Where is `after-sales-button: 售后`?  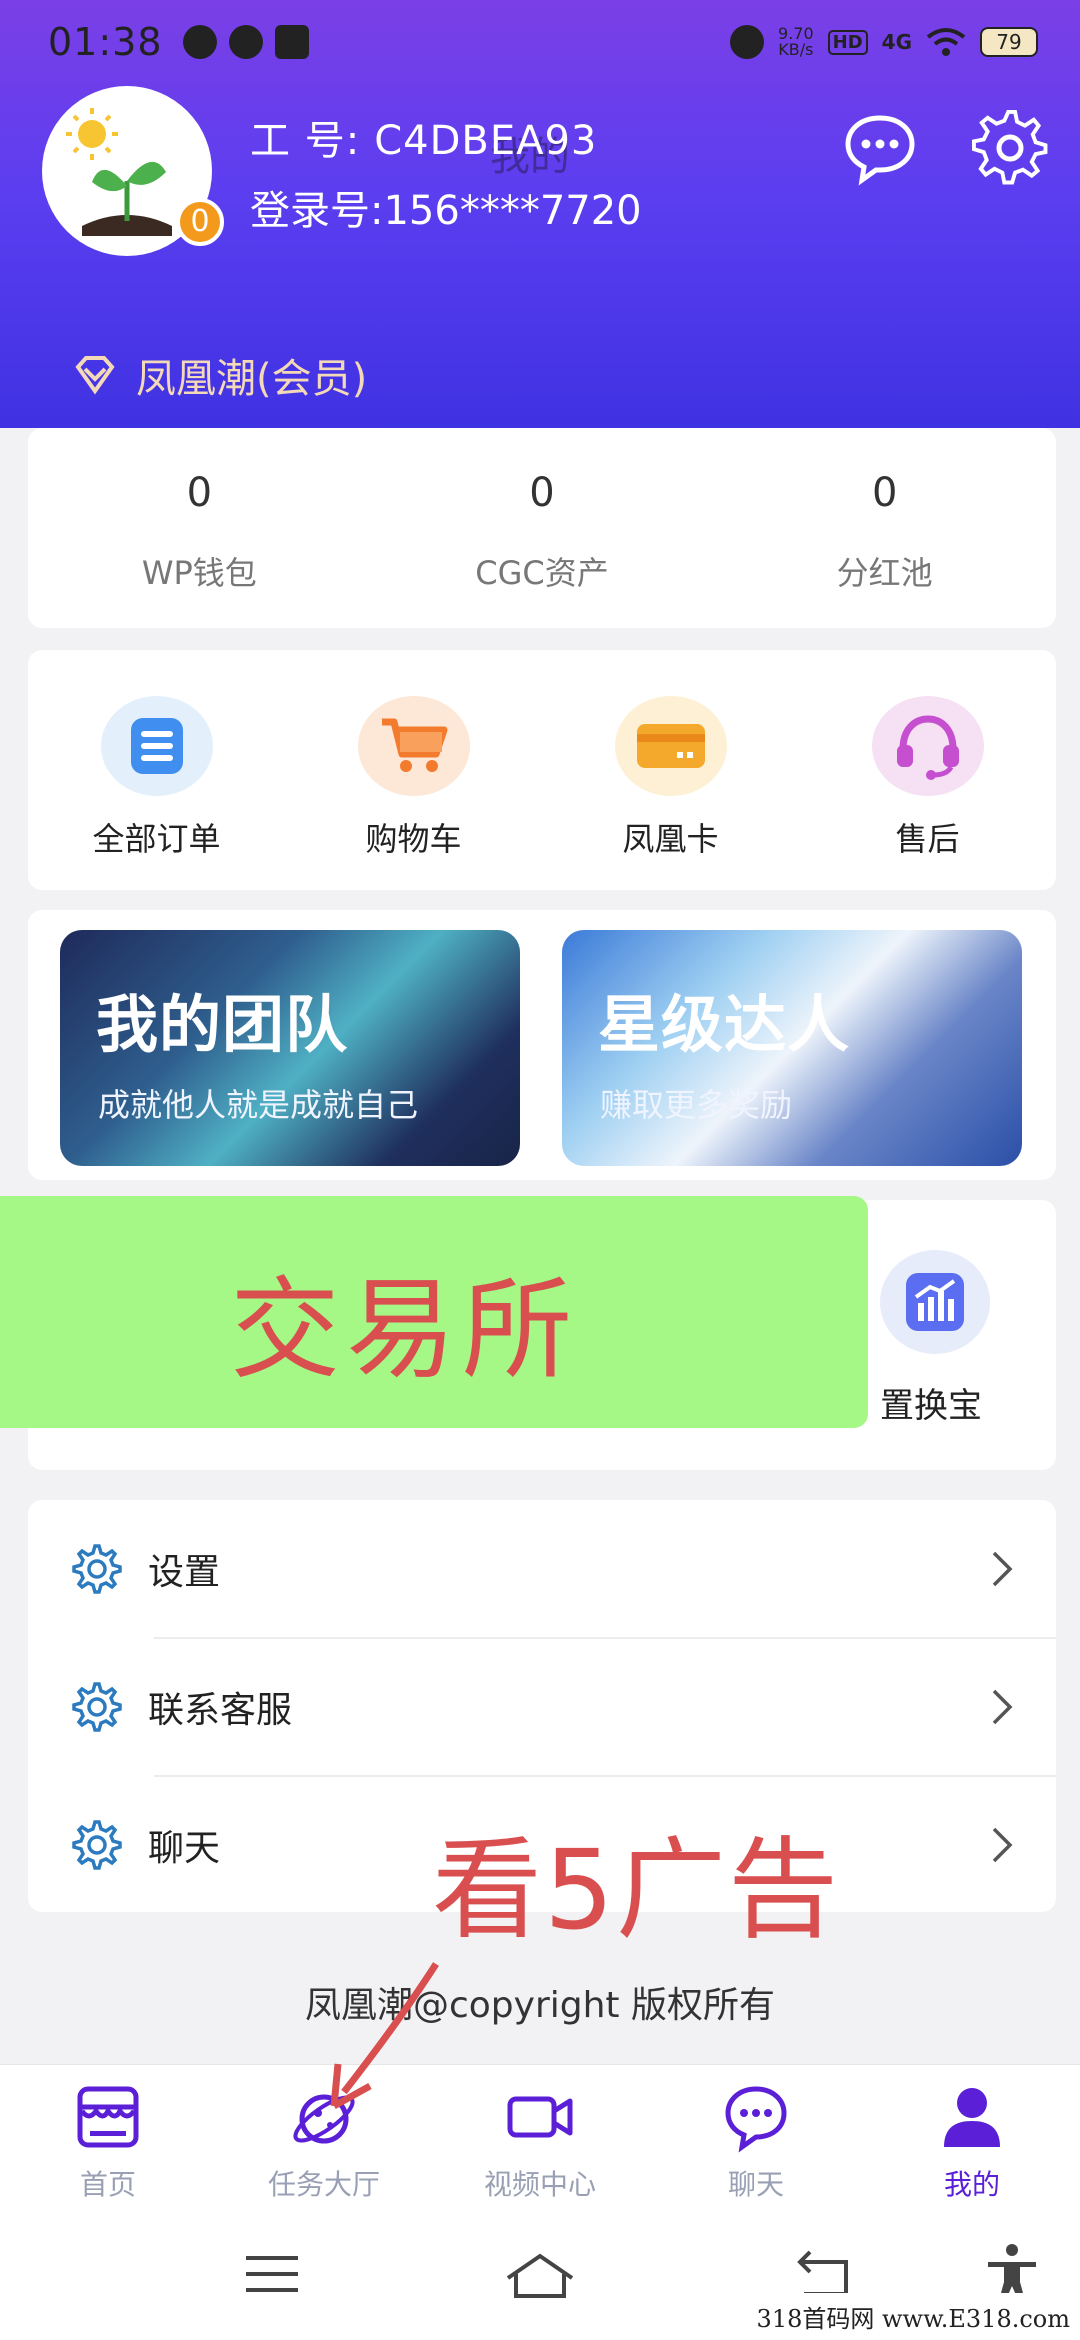 after-sales-button: 售后 is located at coordinates (927, 770).